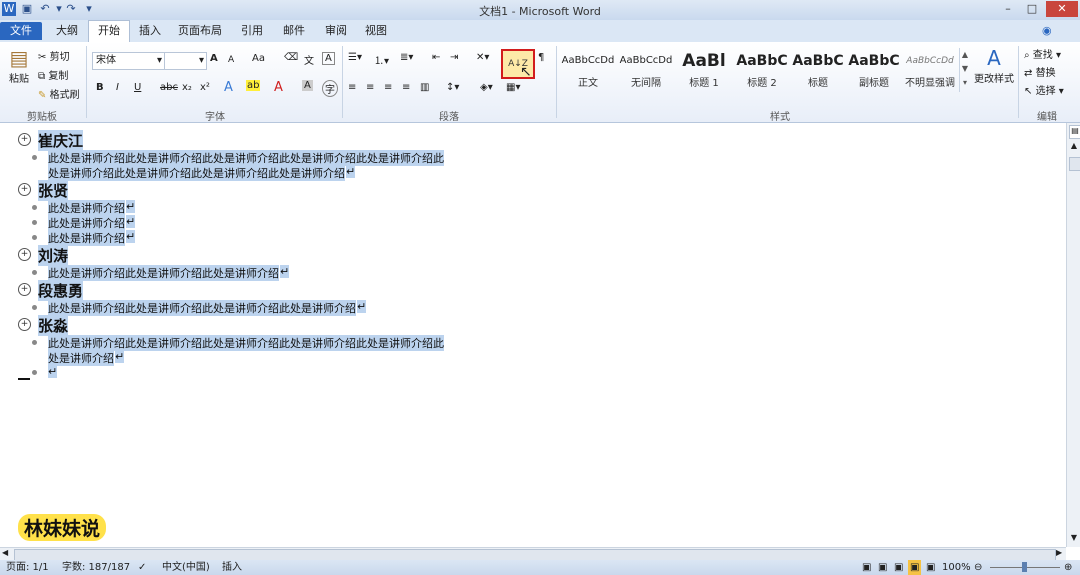 The height and width of the screenshot is (575, 1080). Describe the element at coordinates (406, 57) in the screenshot. I see `multilevel-list-icon: ≣▾` at that location.